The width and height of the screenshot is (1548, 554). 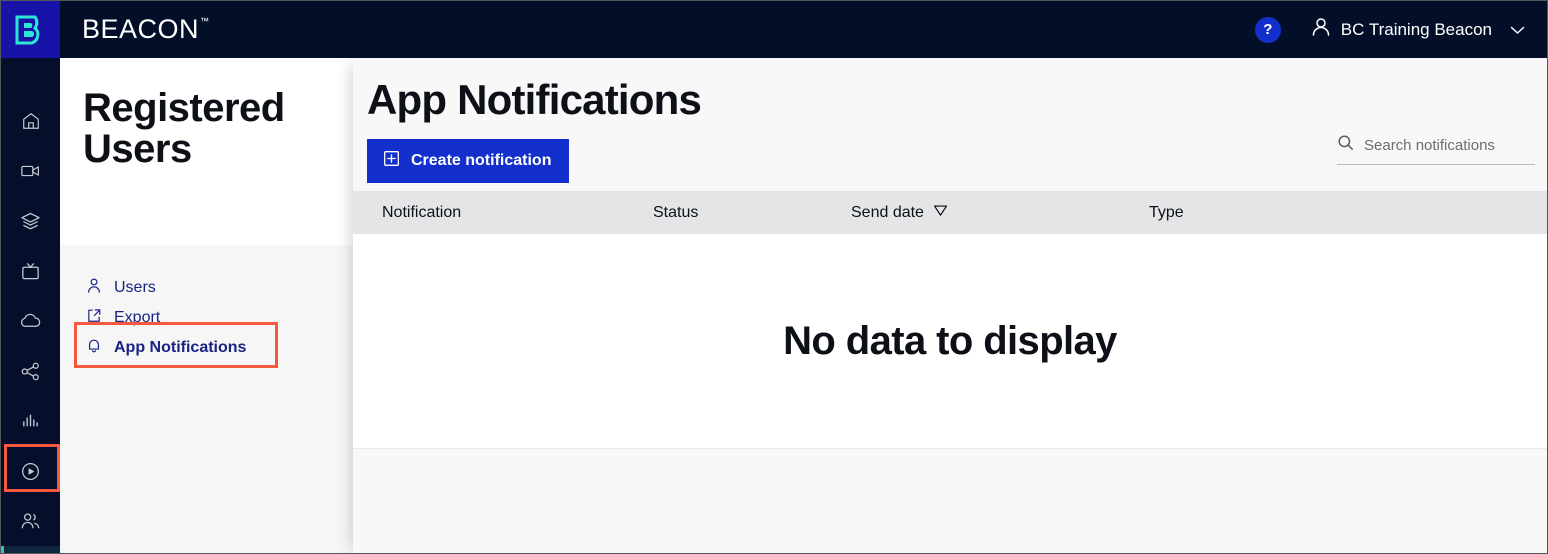 I want to click on column-header-type: Type, so click(x=1297, y=213).